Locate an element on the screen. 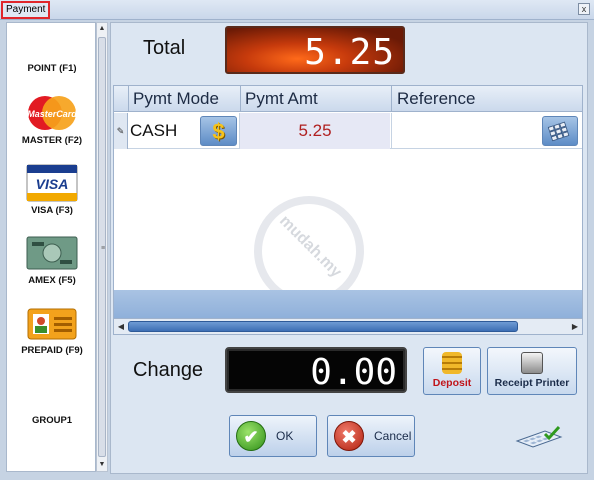 This screenshot has height=480, width=594. checkmark-icon: ✔ is located at coordinates (251, 436).